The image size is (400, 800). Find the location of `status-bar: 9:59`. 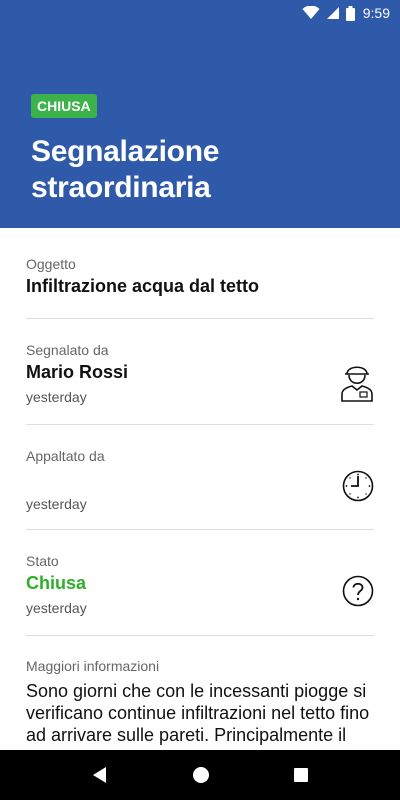

status-bar: 9:59 is located at coordinates (200, 13).